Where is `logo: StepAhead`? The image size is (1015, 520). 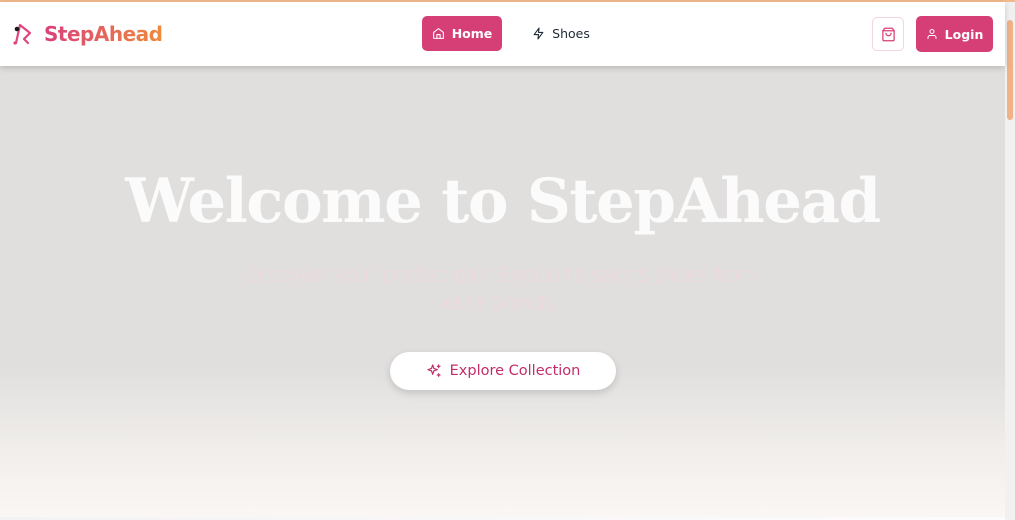
logo: StepAhead is located at coordinates (87, 34).